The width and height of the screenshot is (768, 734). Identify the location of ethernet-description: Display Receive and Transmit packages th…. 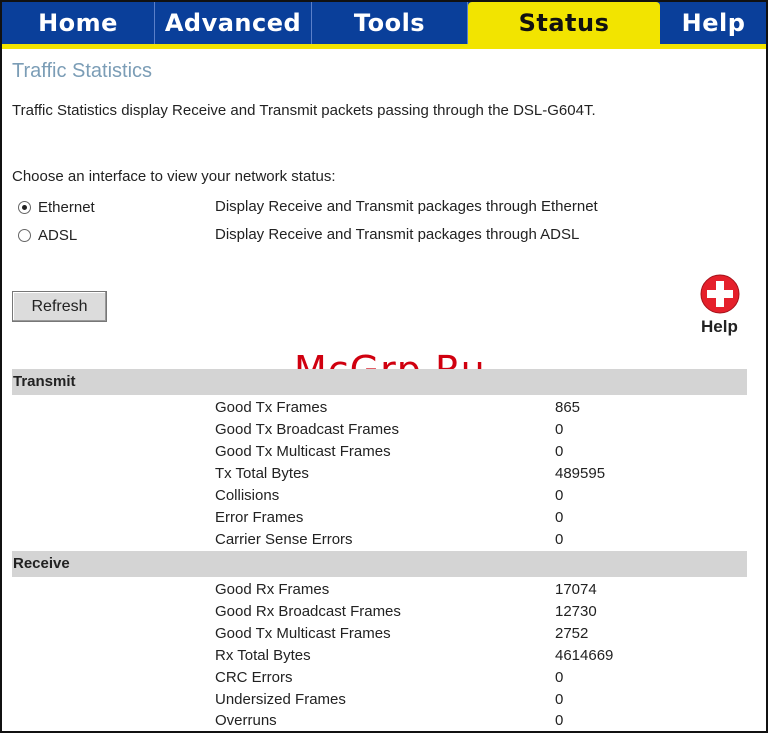
(406, 206).